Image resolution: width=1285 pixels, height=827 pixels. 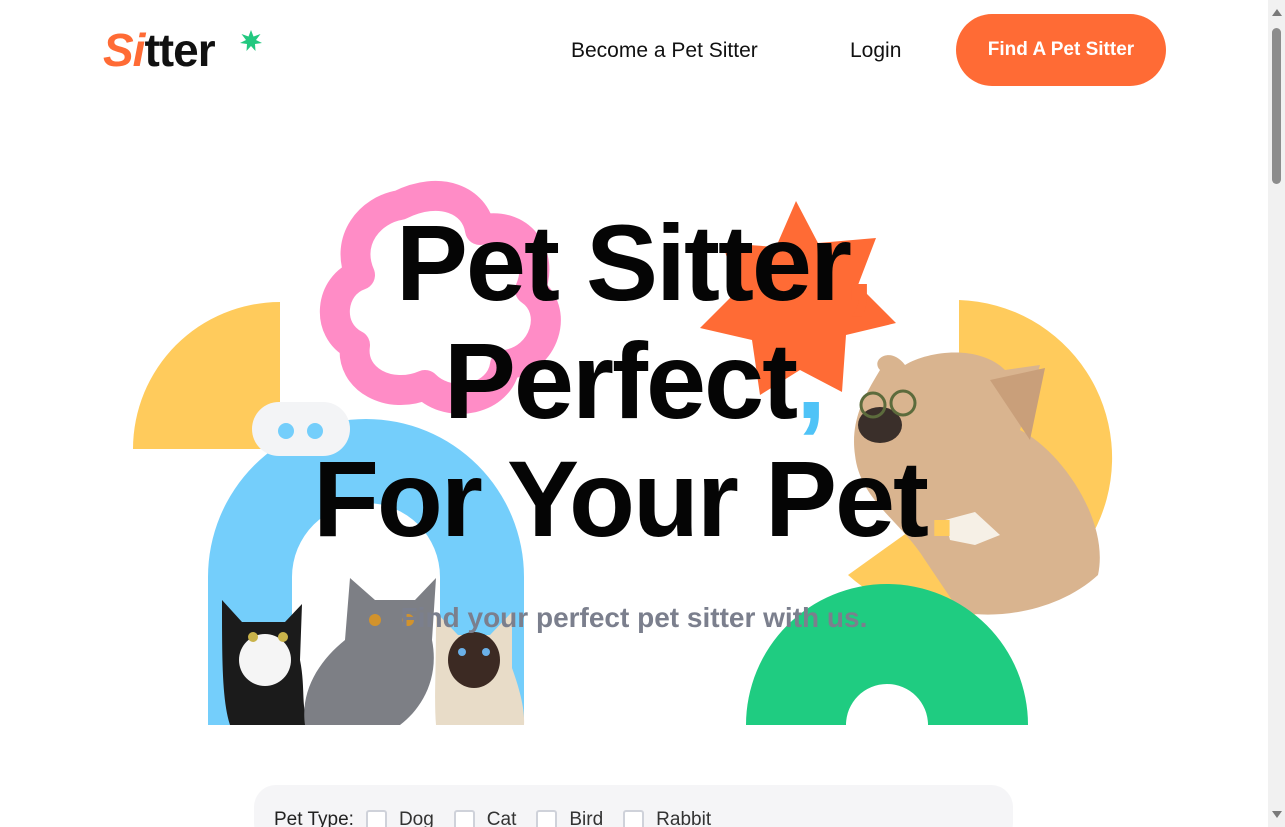 I want to click on bird-checkbox, so click(x=547, y=818).